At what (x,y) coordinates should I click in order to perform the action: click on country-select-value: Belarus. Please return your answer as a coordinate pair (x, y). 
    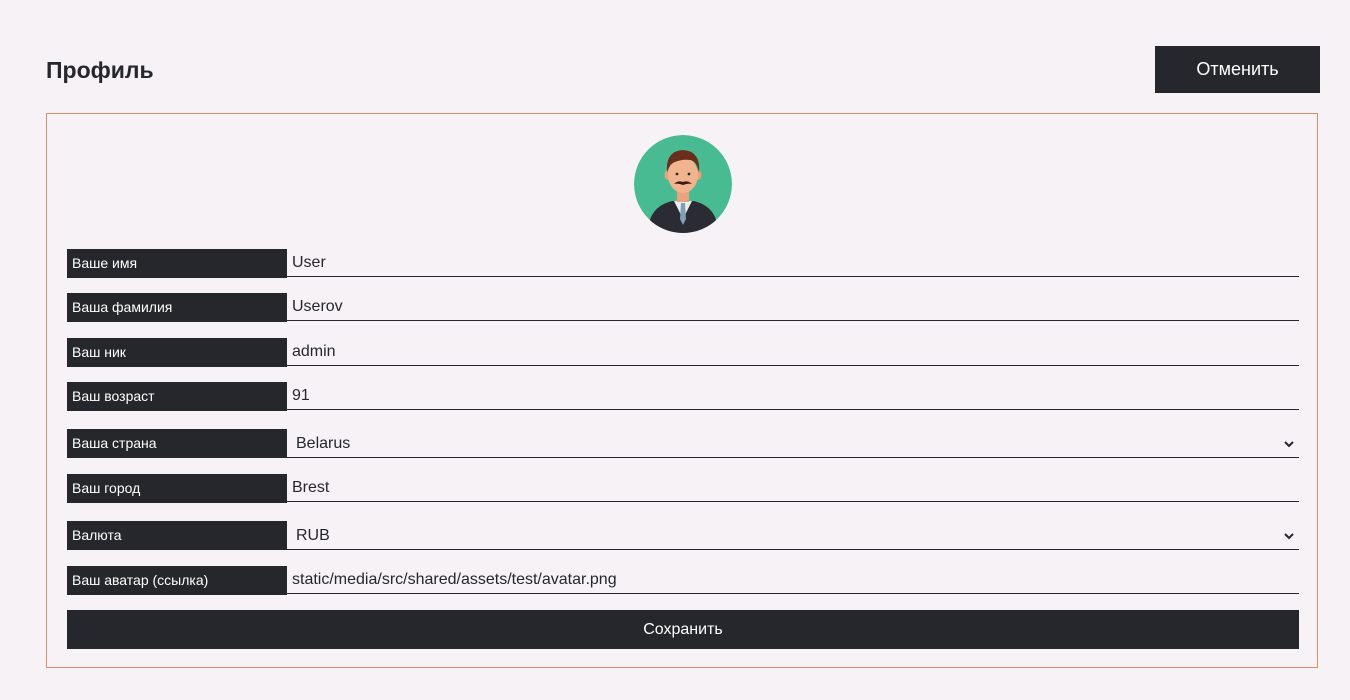
    Looking at the image, I should click on (323, 443).